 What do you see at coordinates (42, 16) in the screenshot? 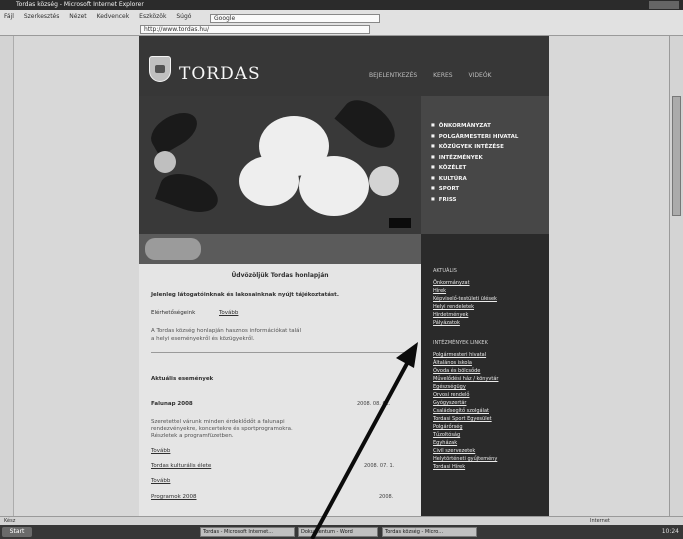
I see `menu-edit: Szerkesztés` at bounding box center [42, 16].